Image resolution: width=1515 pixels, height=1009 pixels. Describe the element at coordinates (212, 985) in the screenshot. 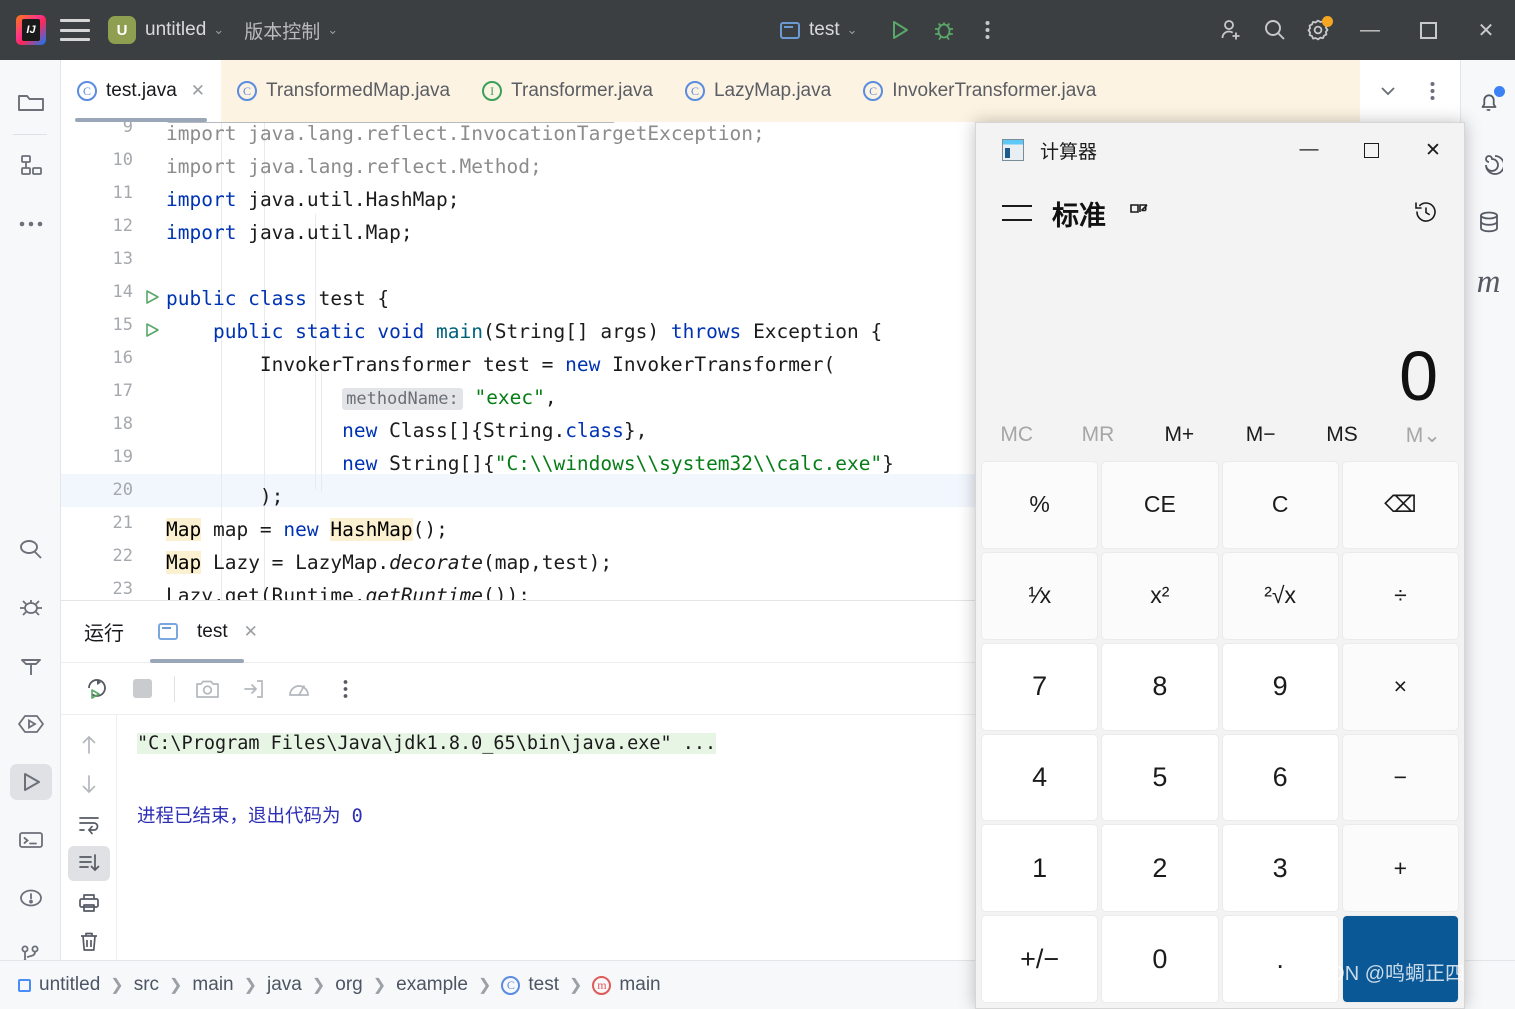

I see `breadcrumb-item-main: main` at that location.